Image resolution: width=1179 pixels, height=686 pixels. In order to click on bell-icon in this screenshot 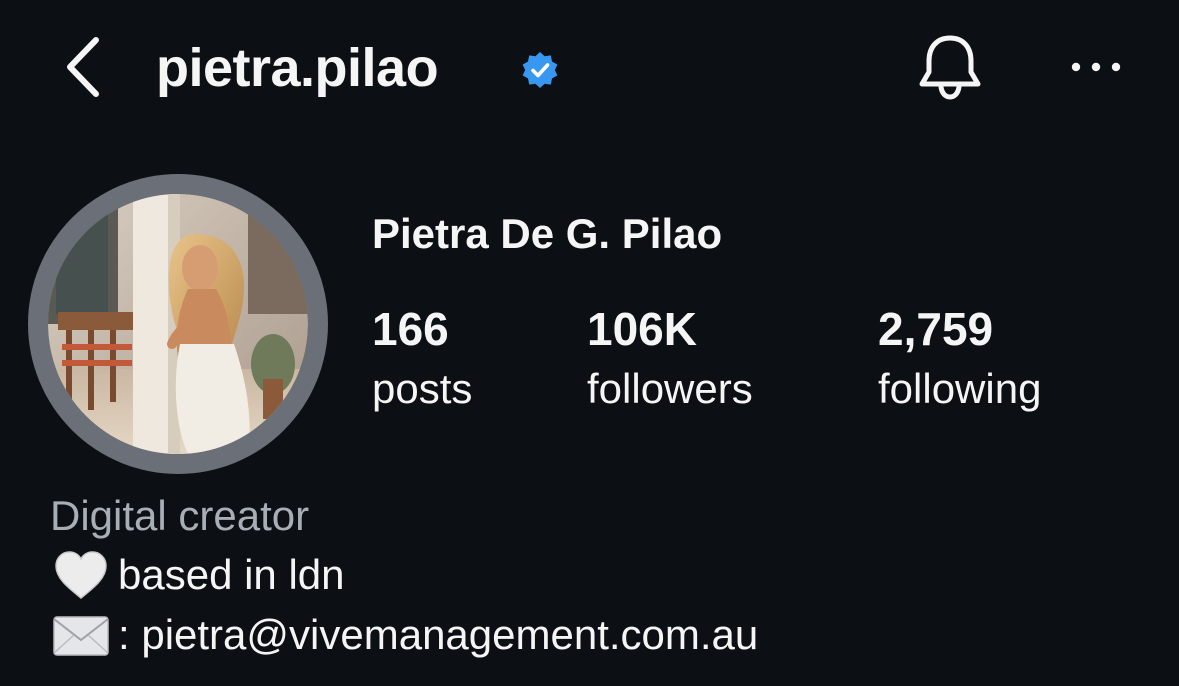, I will do `click(950, 67)`.